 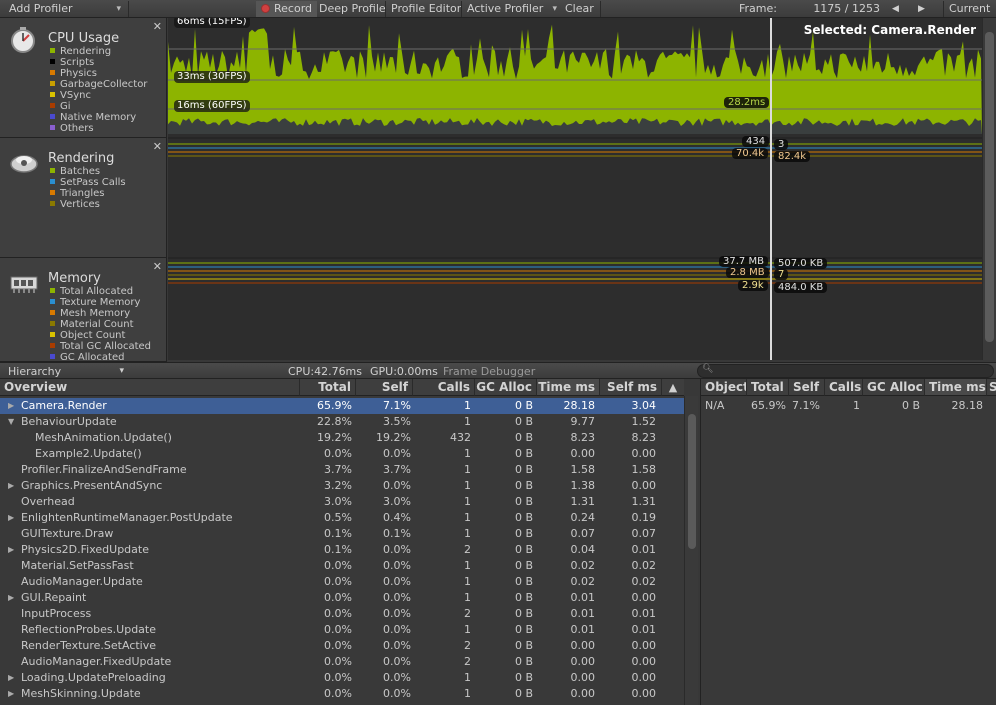 I want to click on legend-item: Scripts, so click(x=98, y=62).